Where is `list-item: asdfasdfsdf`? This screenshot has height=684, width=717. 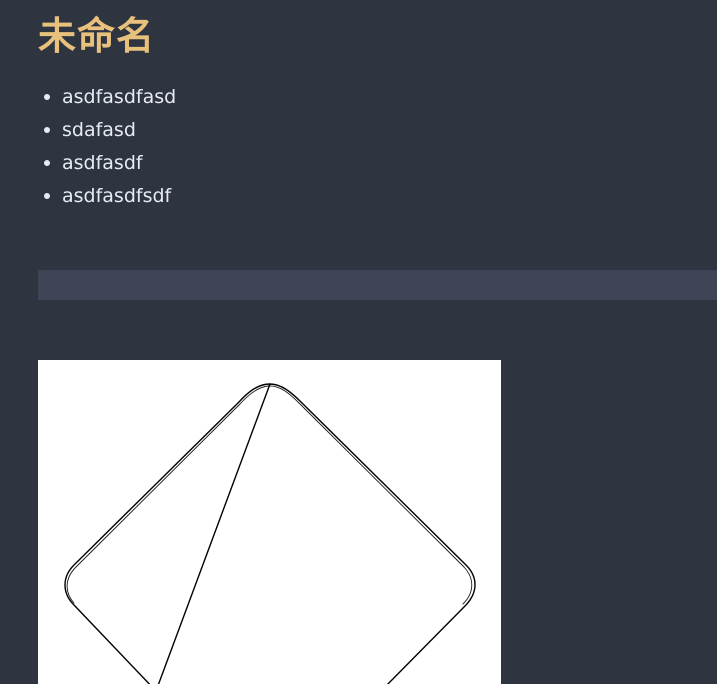 list-item: asdfasdfsdf is located at coordinates (107, 195).